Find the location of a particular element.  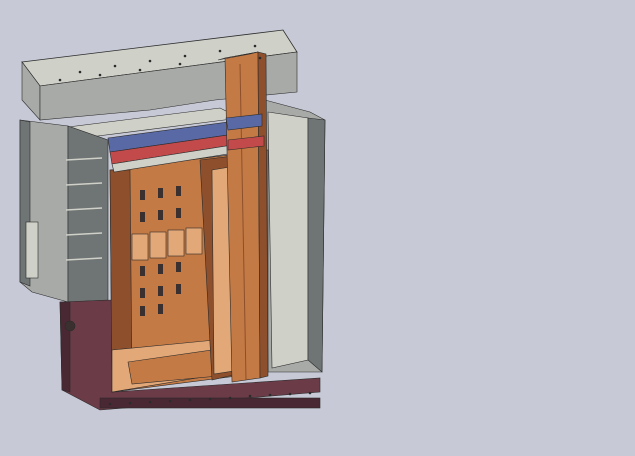

left-wall-inner-frame is located at coordinates (88, 214).